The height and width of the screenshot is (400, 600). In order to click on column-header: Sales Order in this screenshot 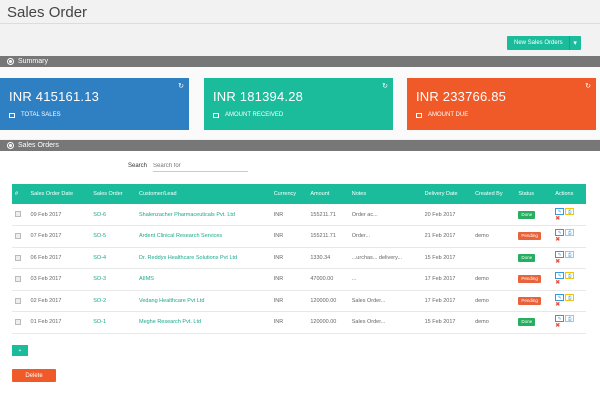, I will do `click(113, 194)`.